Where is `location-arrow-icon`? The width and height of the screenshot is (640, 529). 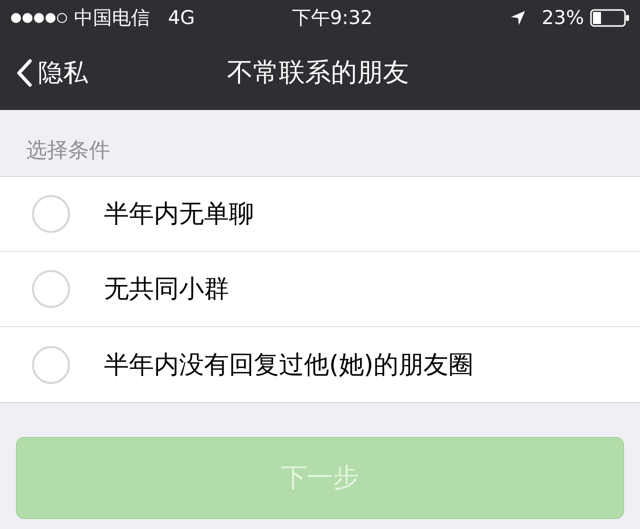 location-arrow-icon is located at coordinates (518, 18).